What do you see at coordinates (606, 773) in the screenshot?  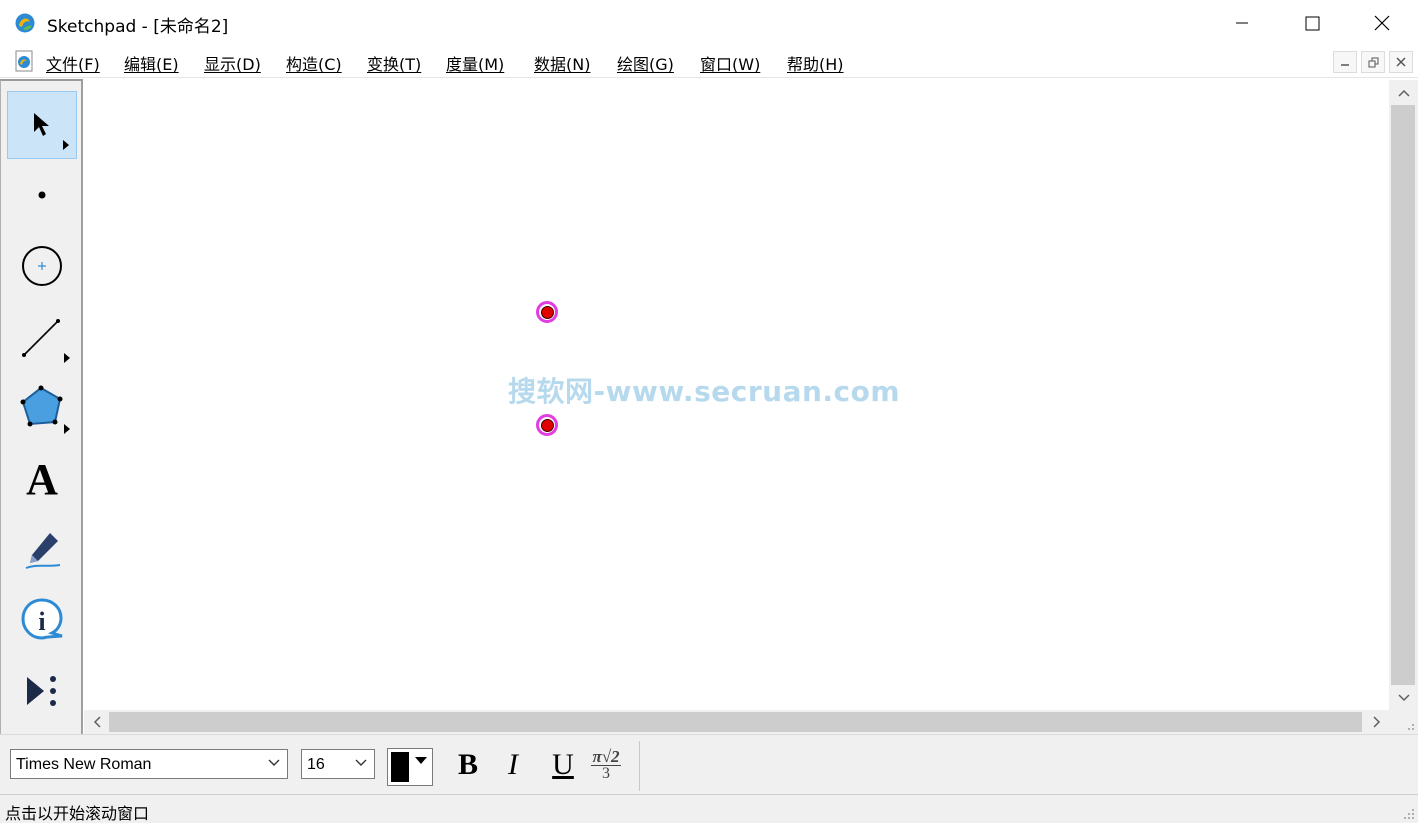 I see `math-format-bottom: 3` at bounding box center [606, 773].